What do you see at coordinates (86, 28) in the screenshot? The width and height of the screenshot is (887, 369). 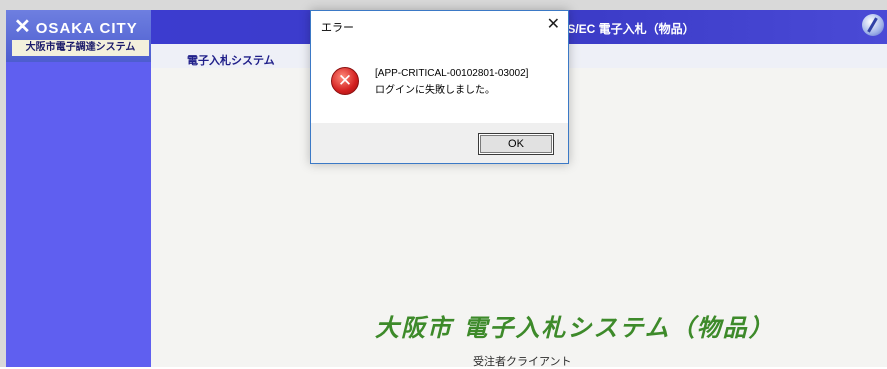 I see `logo-text: OSAKA CITY` at bounding box center [86, 28].